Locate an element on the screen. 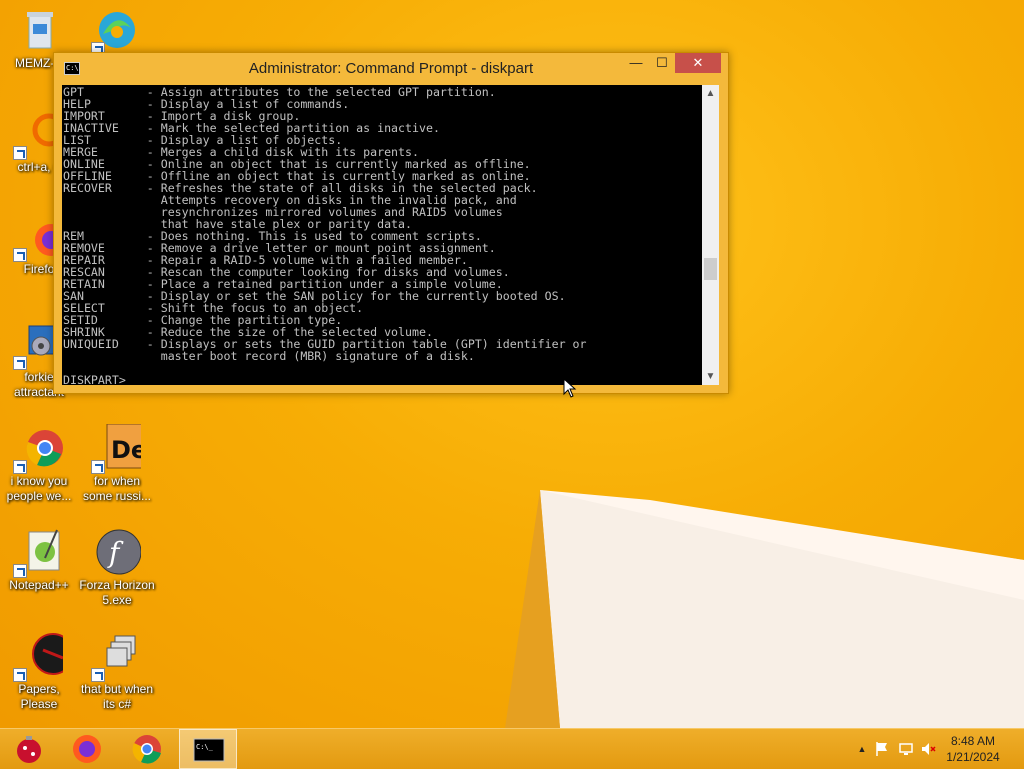 The width and height of the screenshot is (1024, 769). windows-stack-icon is located at coordinates (116, 657).